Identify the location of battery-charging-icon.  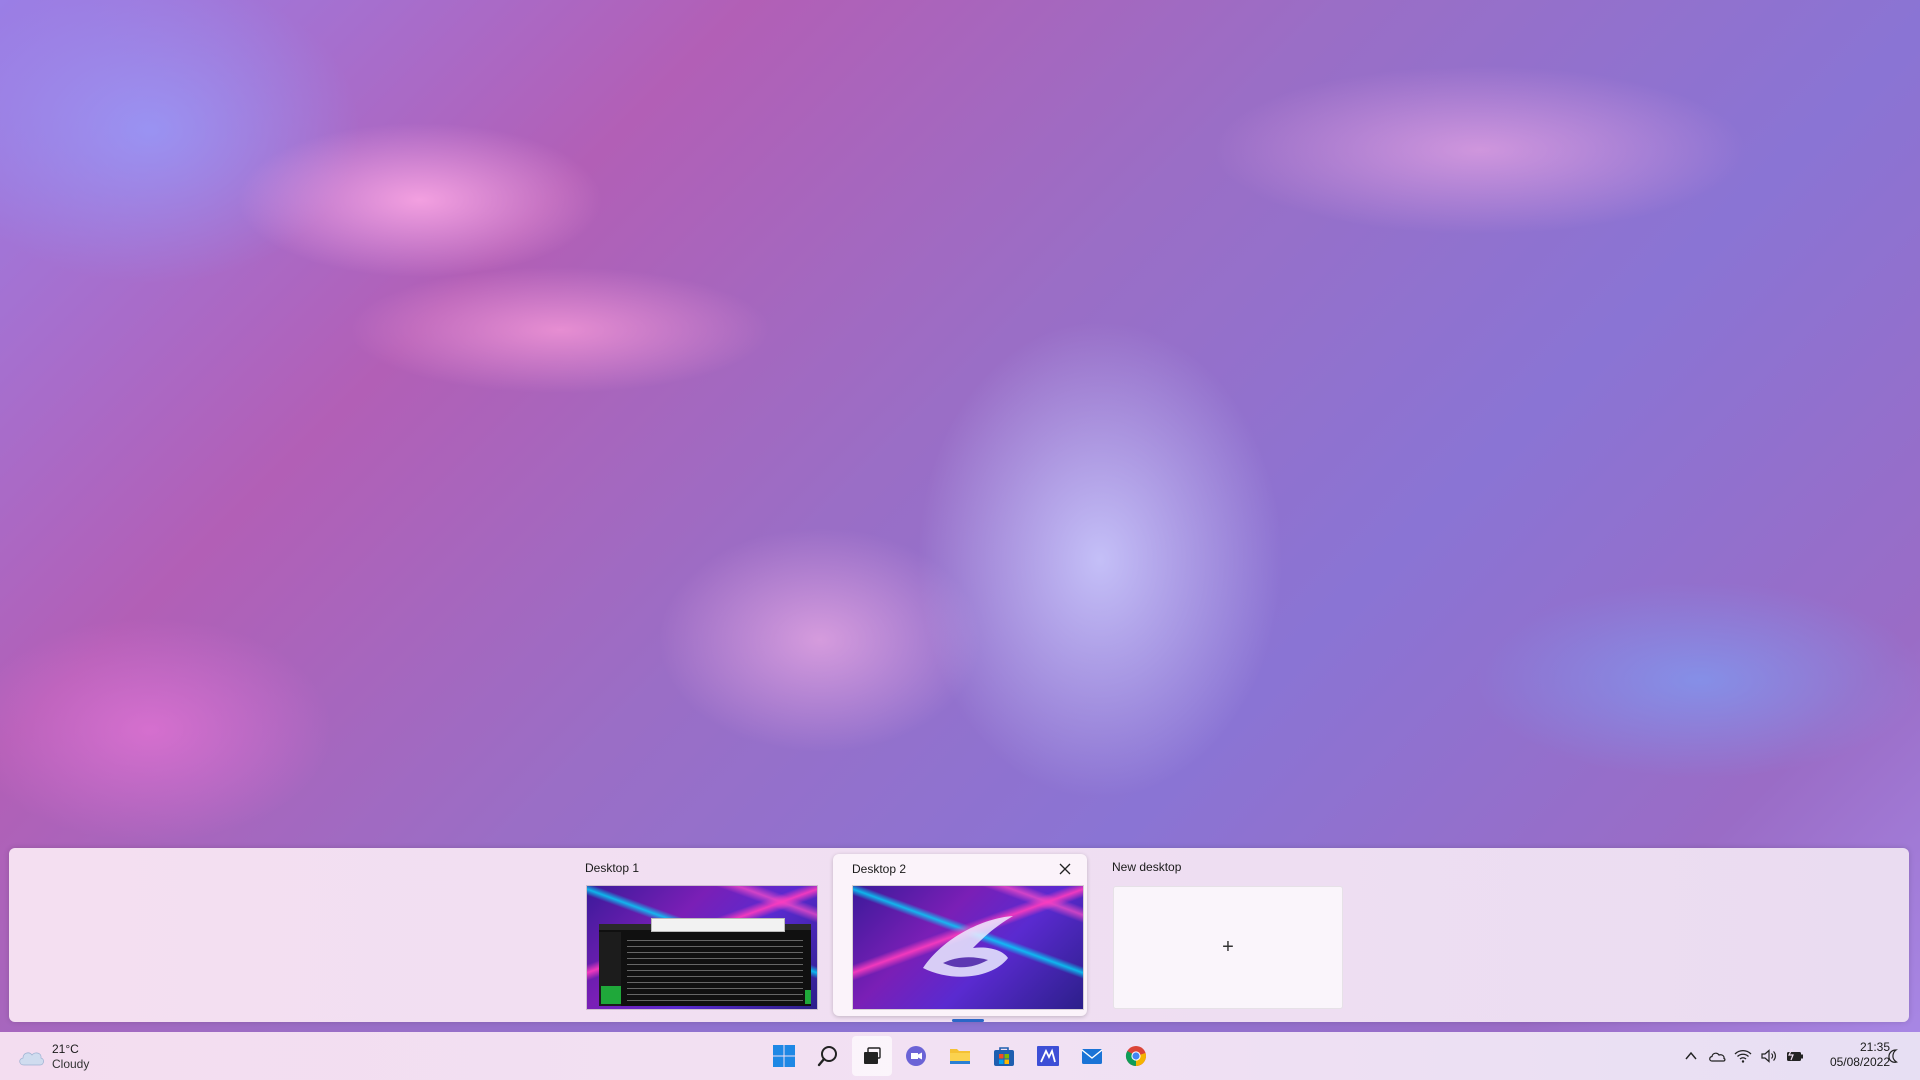
(1795, 1054).